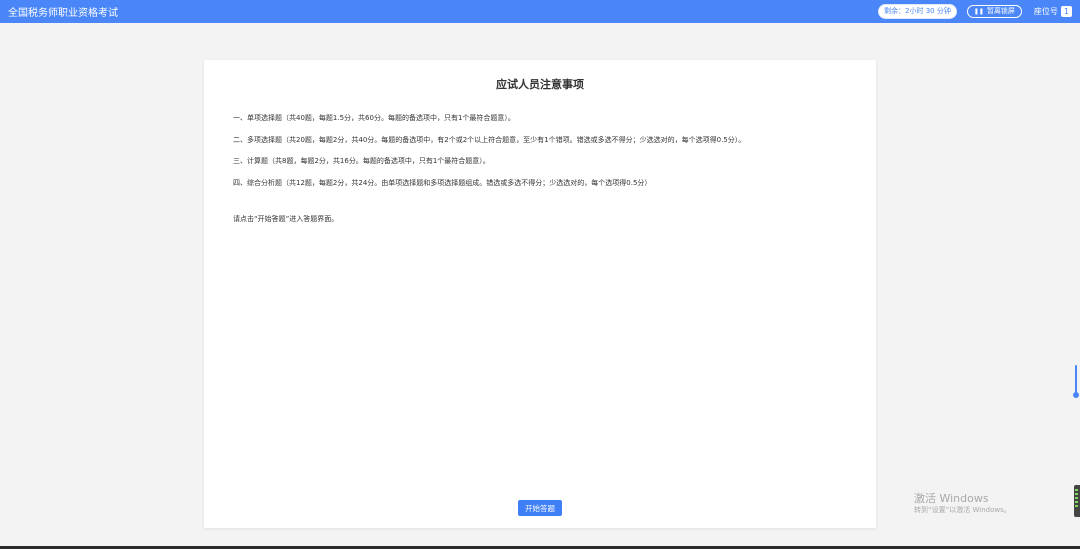 The height and width of the screenshot is (549, 1080). I want to click on scrollbar-thumb, so click(1076, 380).